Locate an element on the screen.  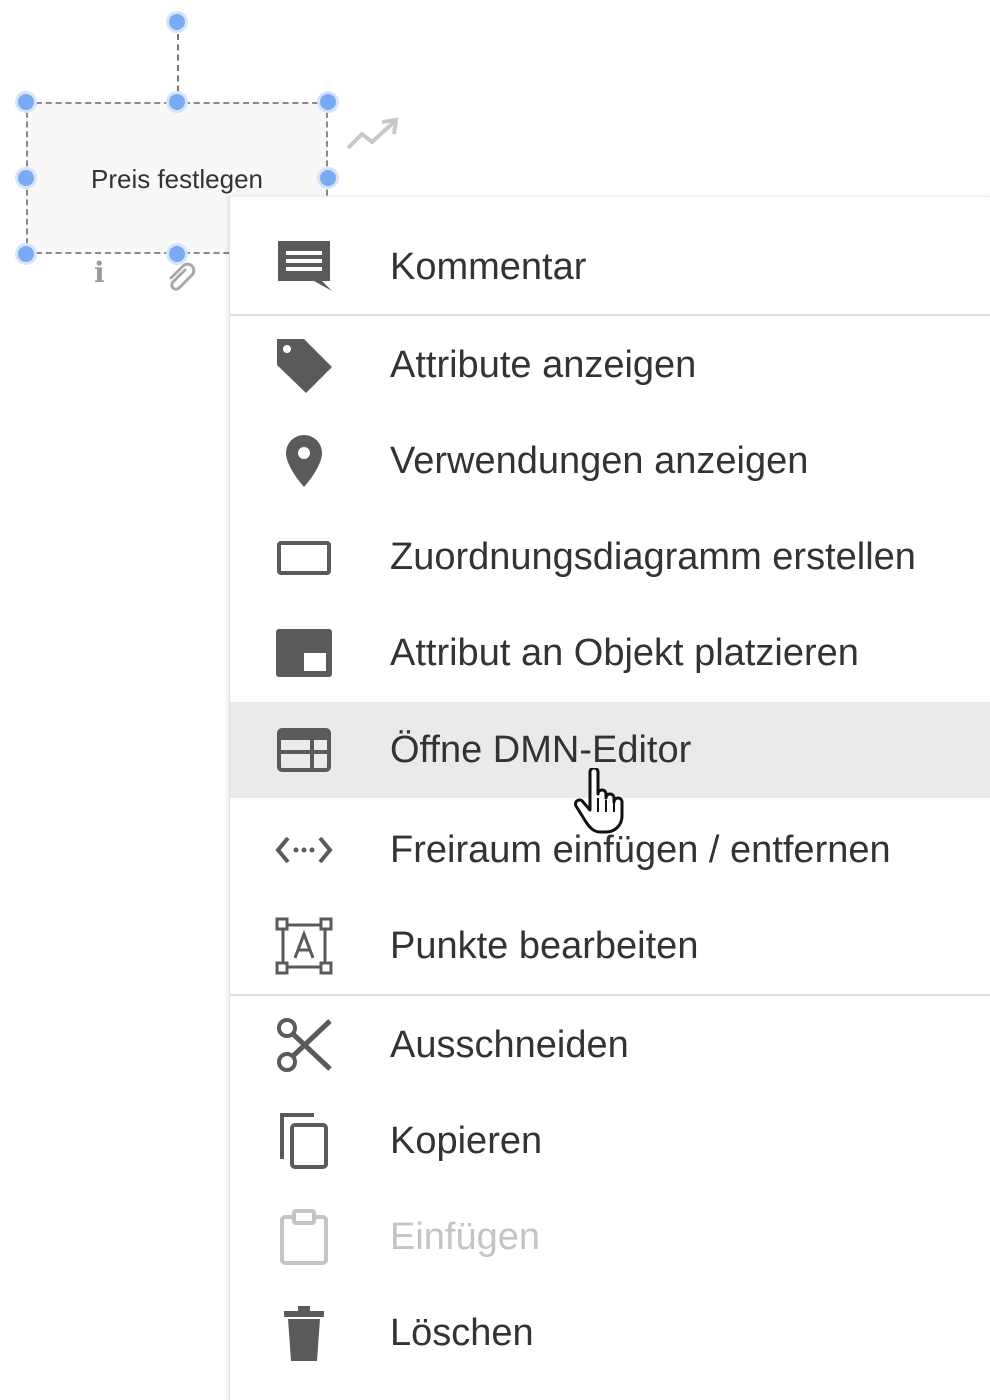
table-icon is located at coordinates (304, 750).